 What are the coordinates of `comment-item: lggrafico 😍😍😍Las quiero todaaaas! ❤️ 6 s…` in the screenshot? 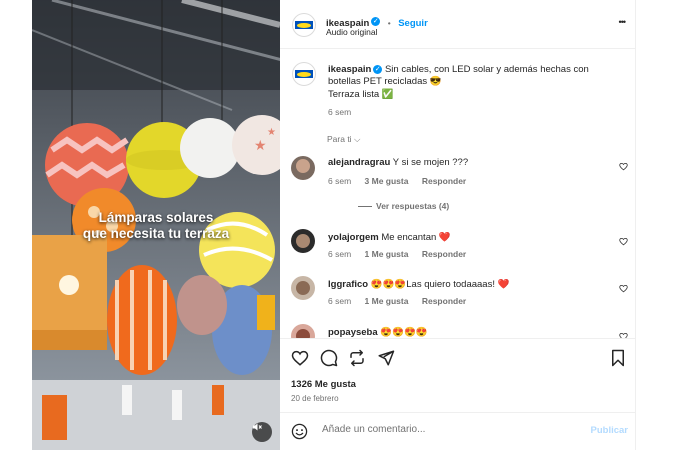 It's located at (457, 296).